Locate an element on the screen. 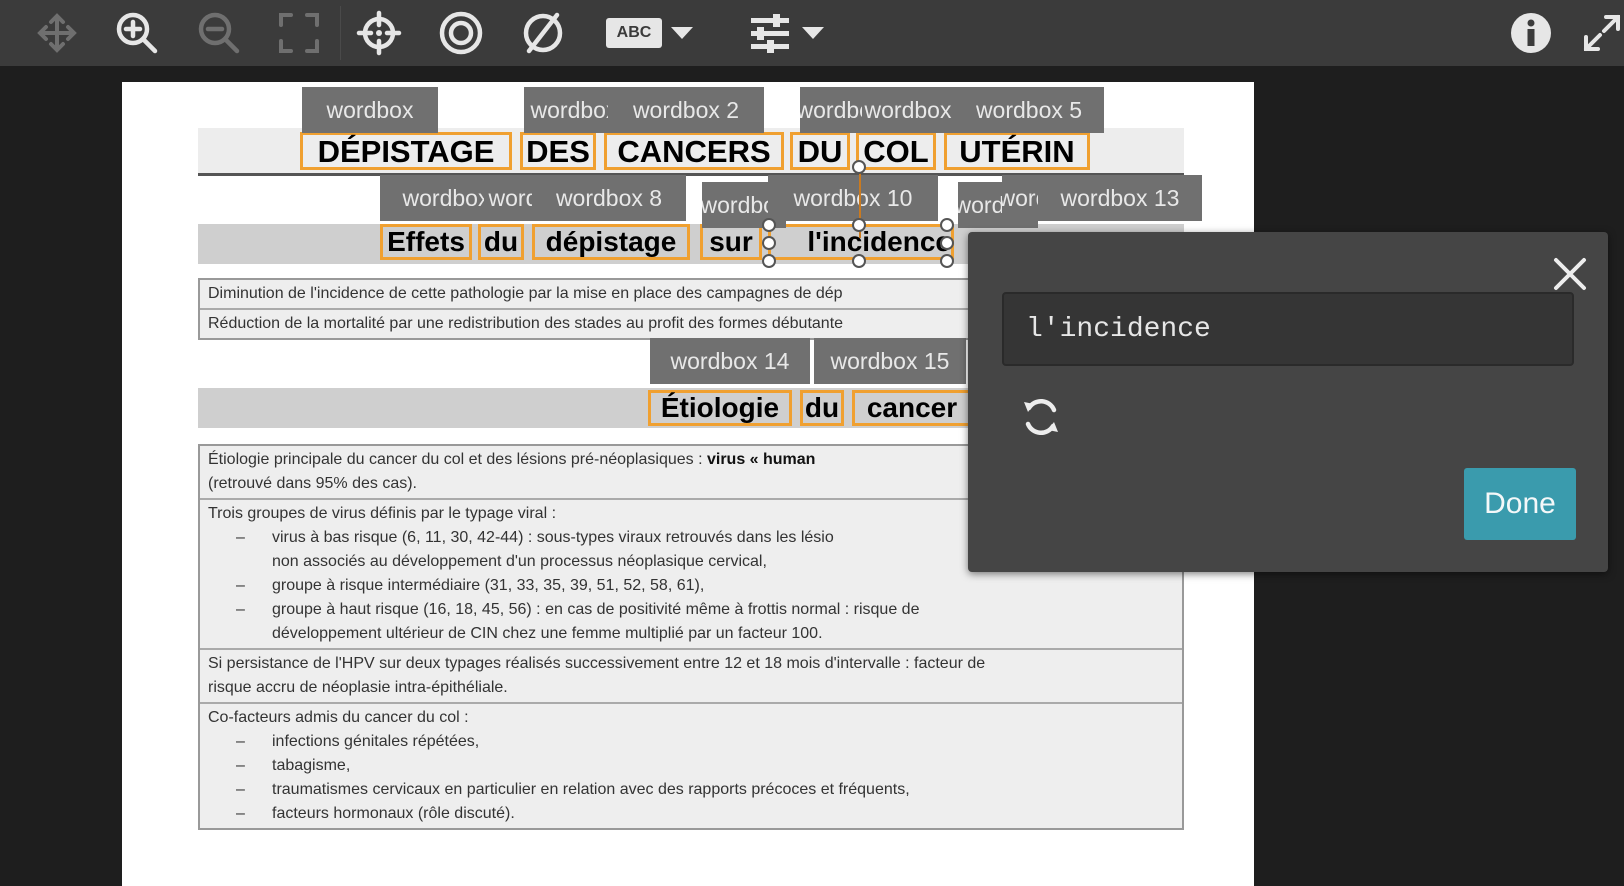 The height and width of the screenshot is (886, 1624). word-text-input is located at coordinates (1288, 329).